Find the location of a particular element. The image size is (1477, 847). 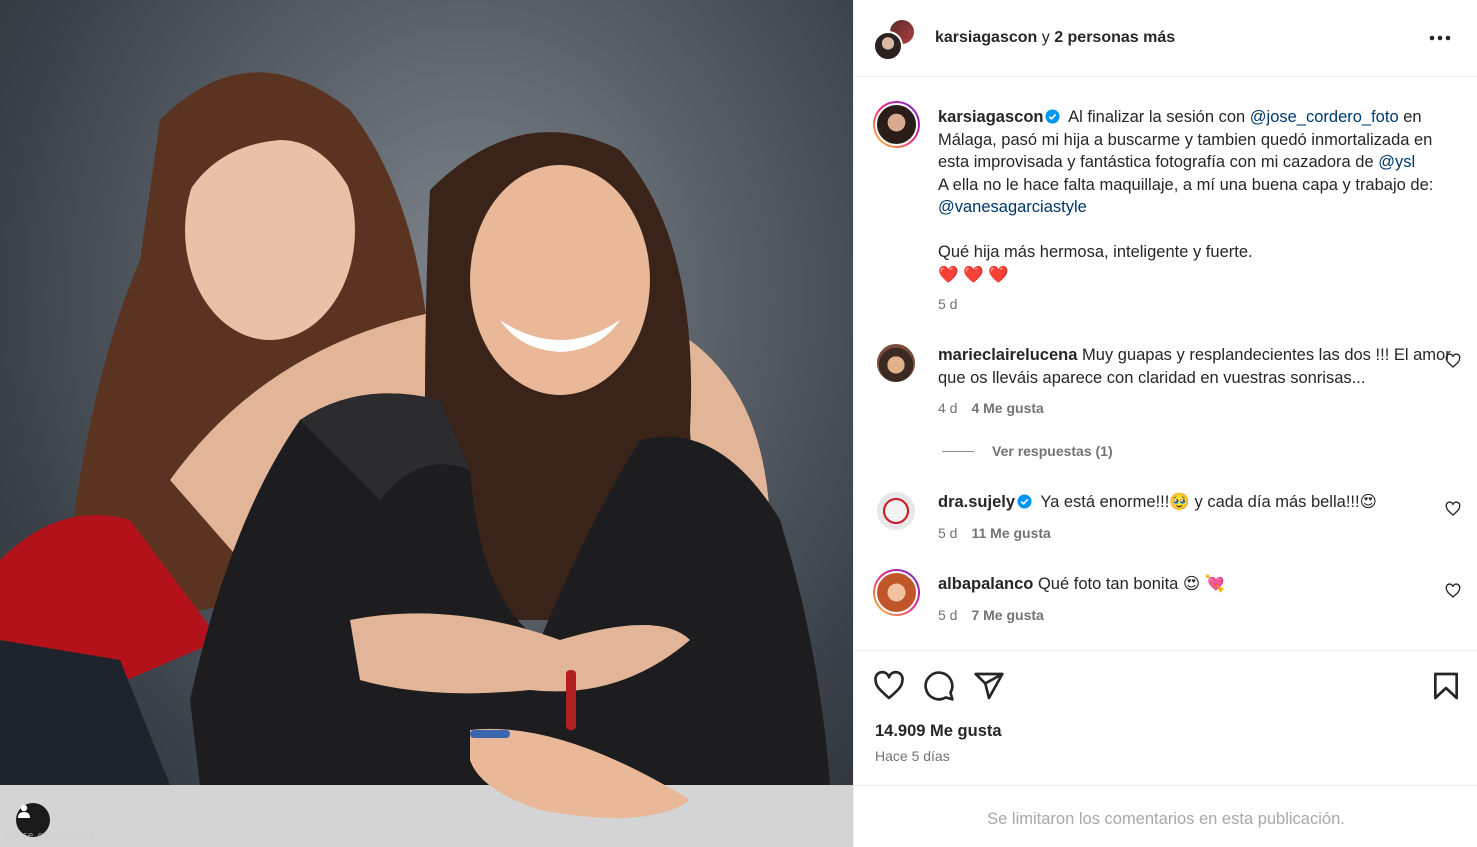

mention-vanesagarciastyle: @vanesagarciastyle is located at coordinates (1012, 207).